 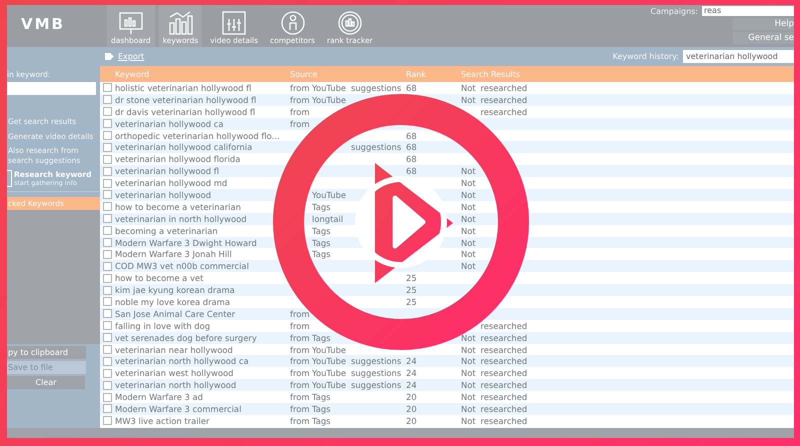 What do you see at coordinates (292, 23) in the screenshot?
I see `person-icon` at bounding box center [292, 23].